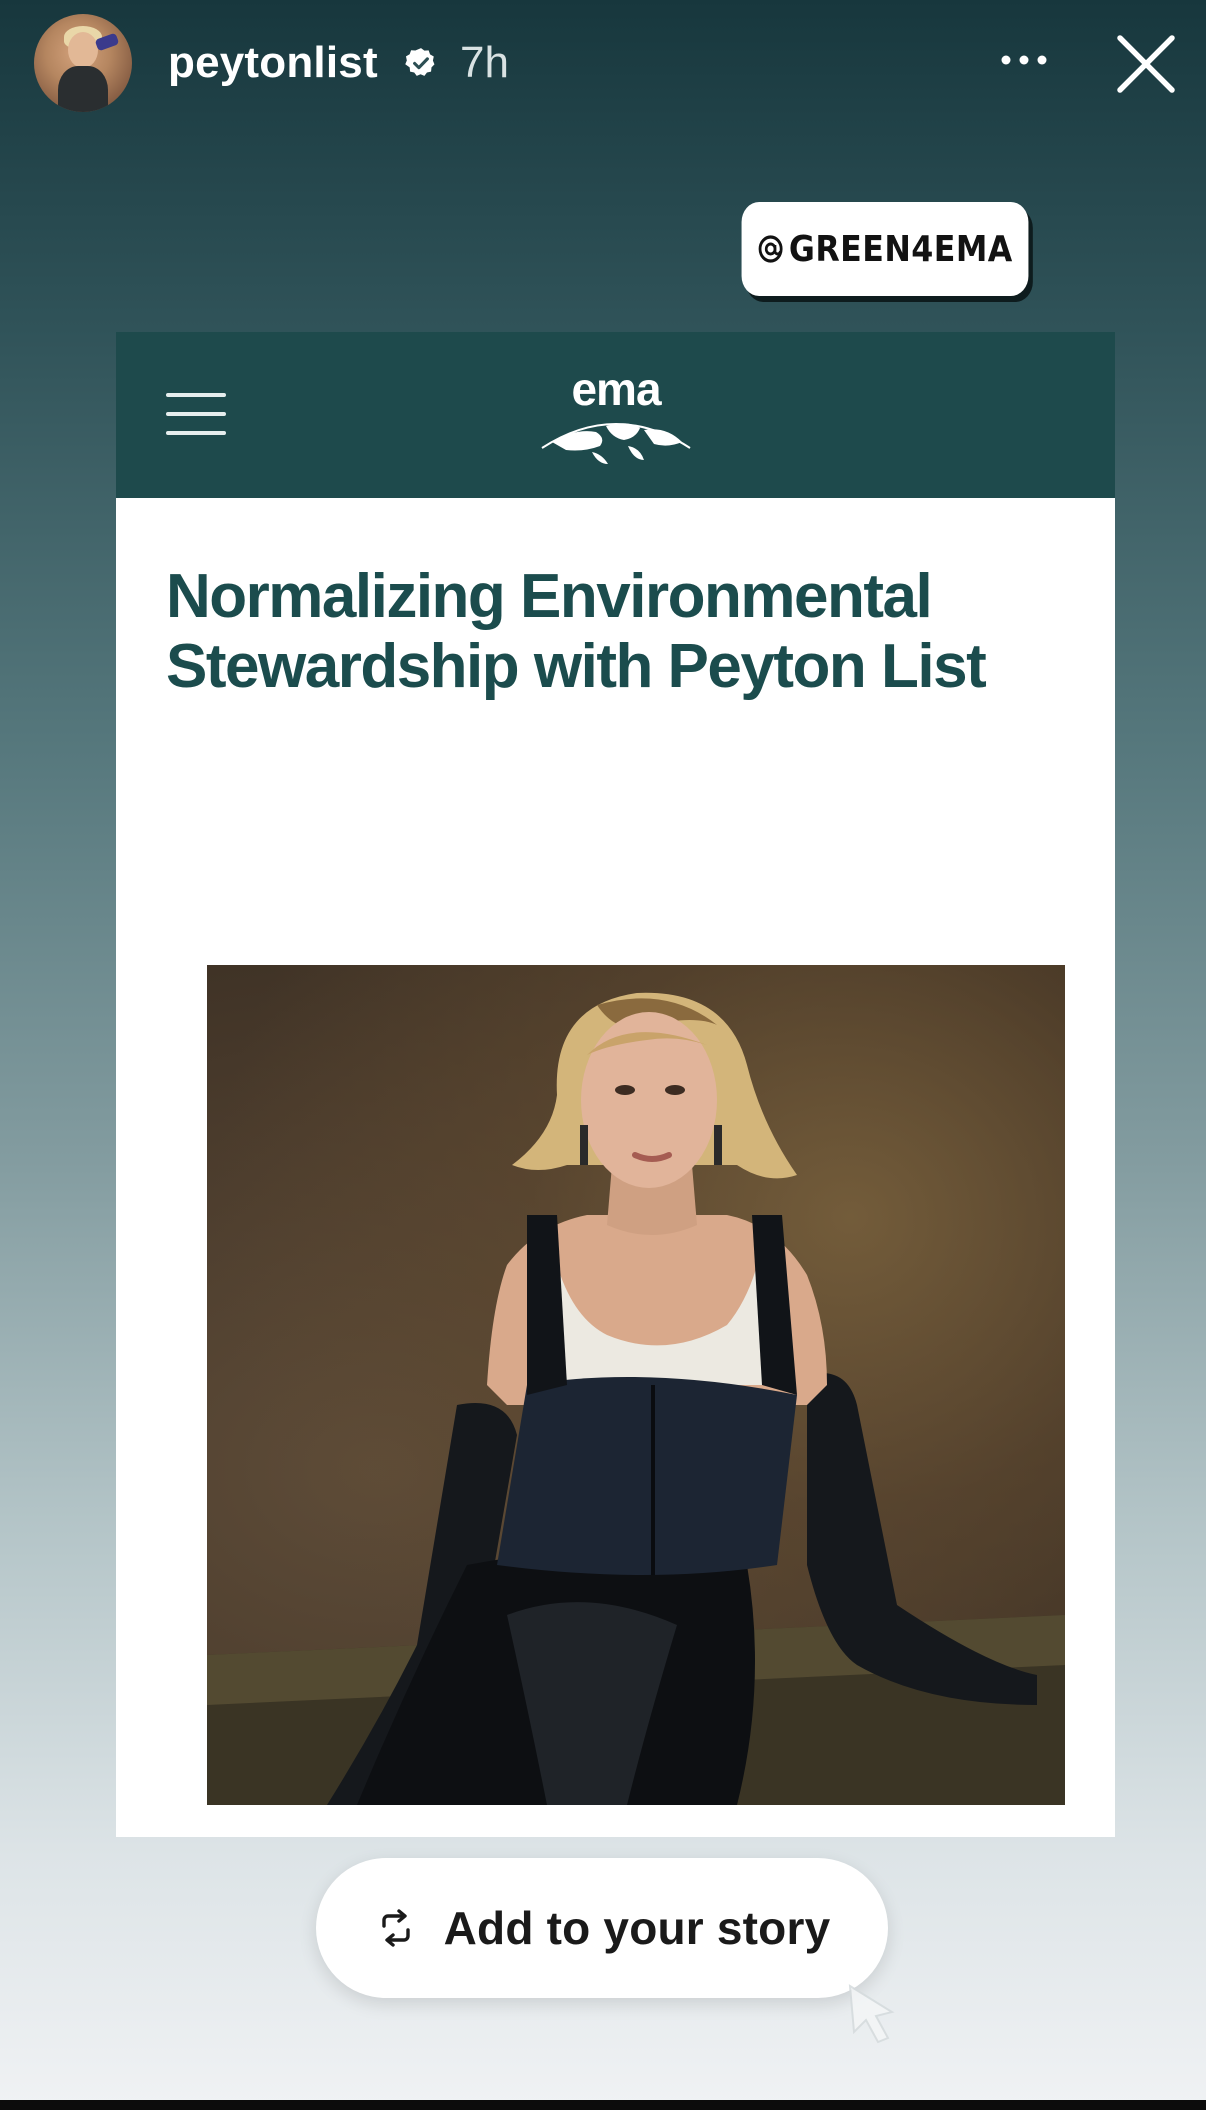  Describe the element at coordinates (637, 1928) in the screenshot. I see `add-to-story-label: Add to your story` at that location.